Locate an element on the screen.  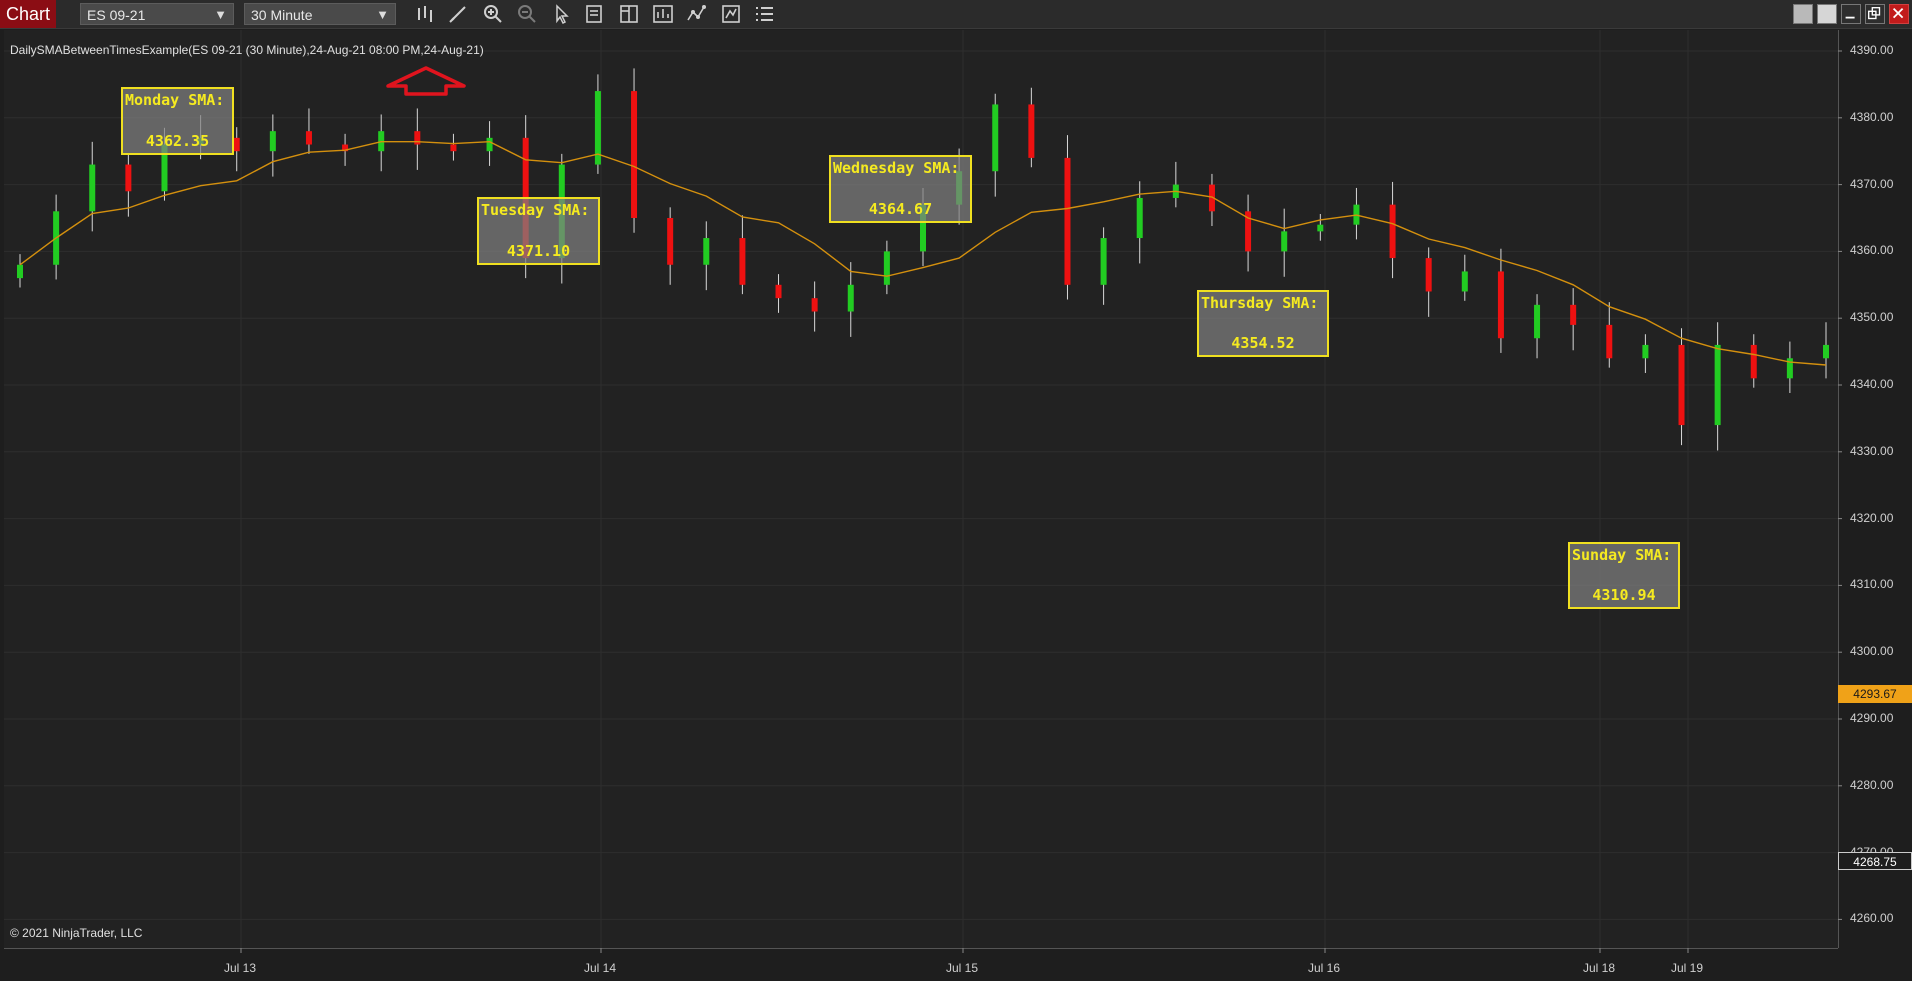
sma-box-label: Tuesday SMA: is located at coordinates (535, 210).